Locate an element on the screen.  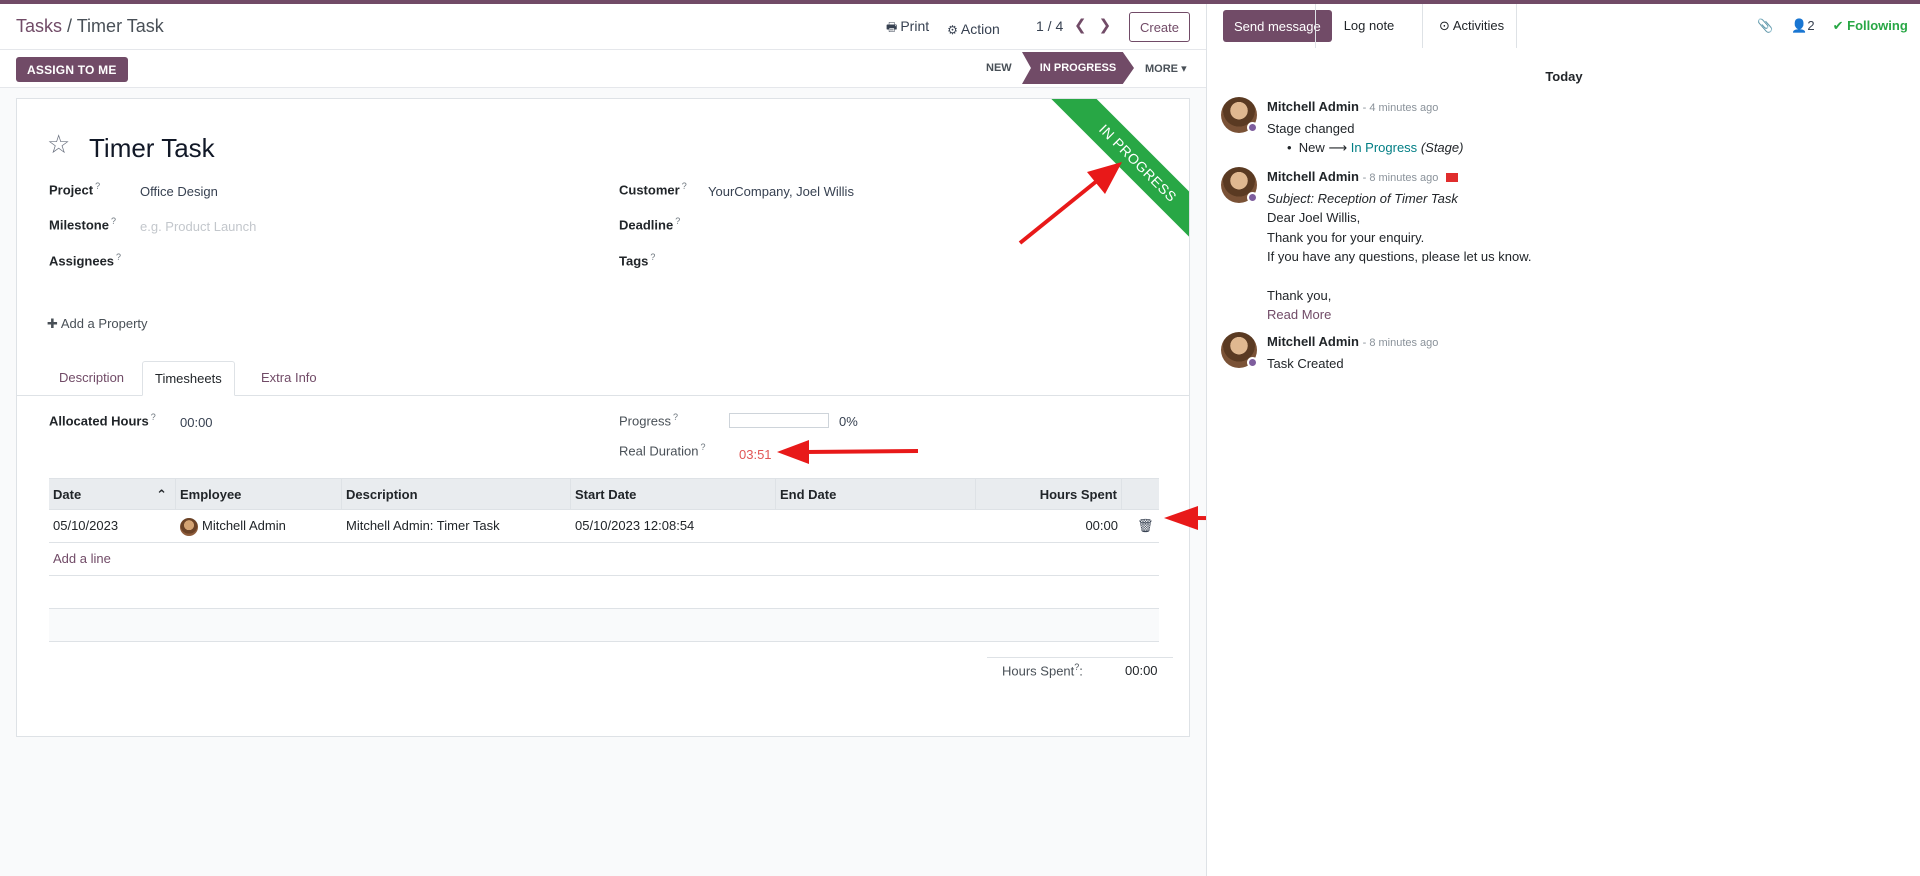
star-icon: ☆ is located at coordinates (58, 144).